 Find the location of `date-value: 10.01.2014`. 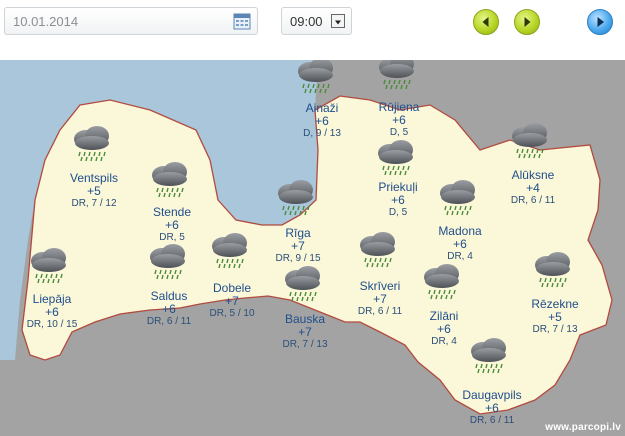

date-value: 10.01.2014 is located at coordinates (46, 21).